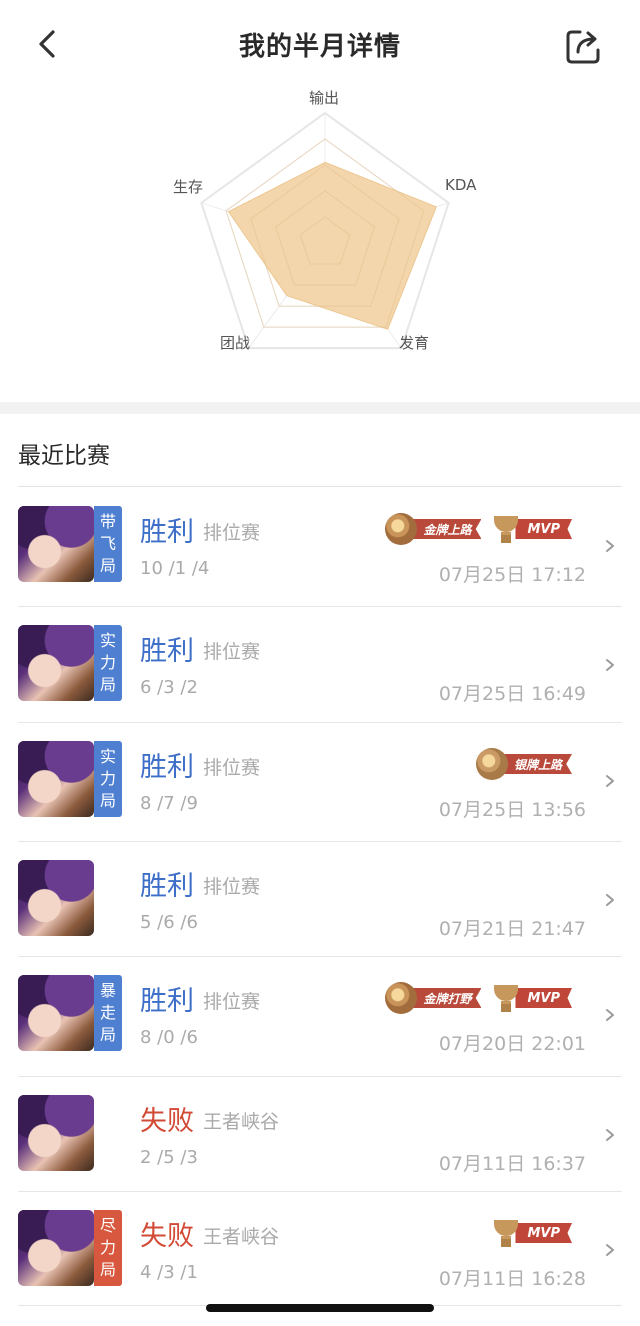  What do you see at coordinates (320, 408) in the screenshot?
I see `section-divider` at bounding box center [320, 408].